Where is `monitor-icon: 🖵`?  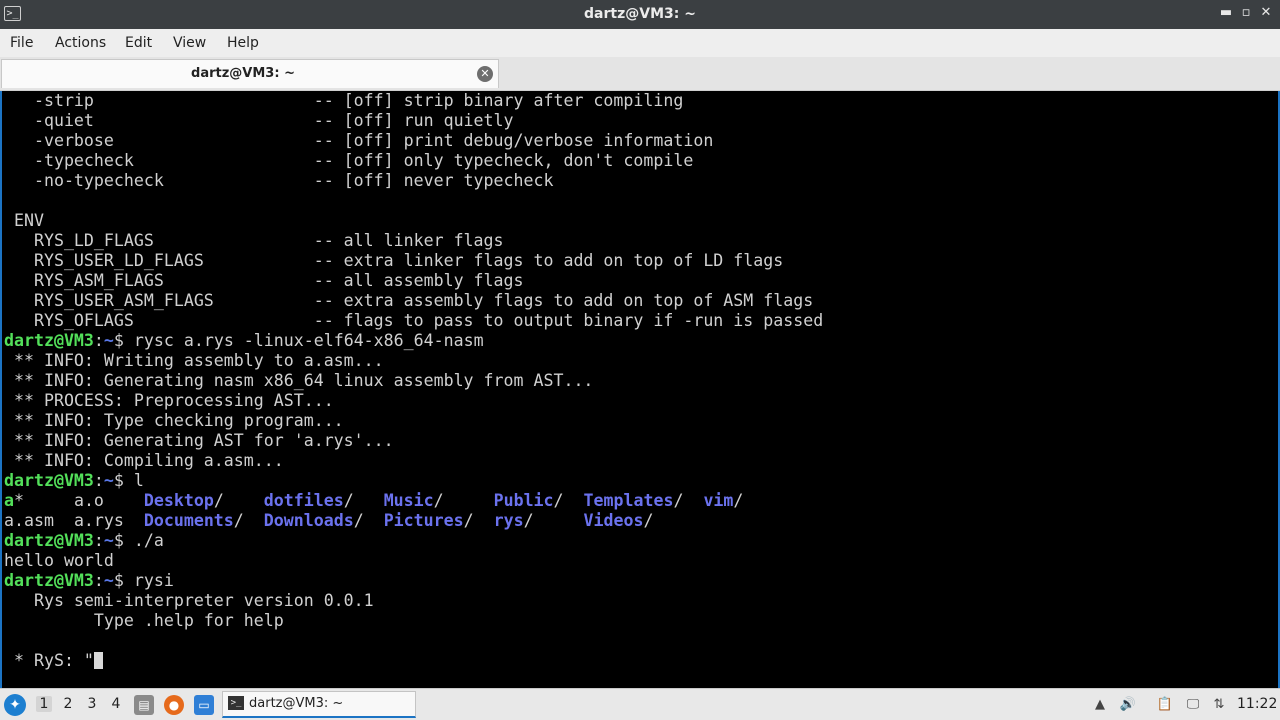
monitor-icon: 🖵 is located at coordinates (1193, 705).